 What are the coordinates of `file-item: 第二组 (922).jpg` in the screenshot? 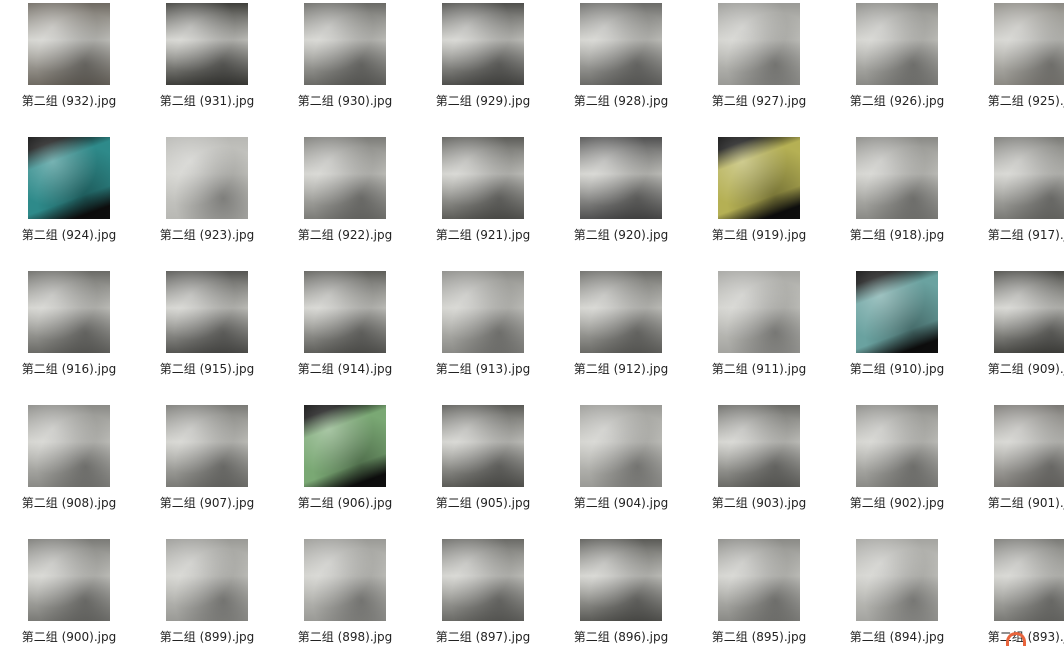 It's located at (345, 203).